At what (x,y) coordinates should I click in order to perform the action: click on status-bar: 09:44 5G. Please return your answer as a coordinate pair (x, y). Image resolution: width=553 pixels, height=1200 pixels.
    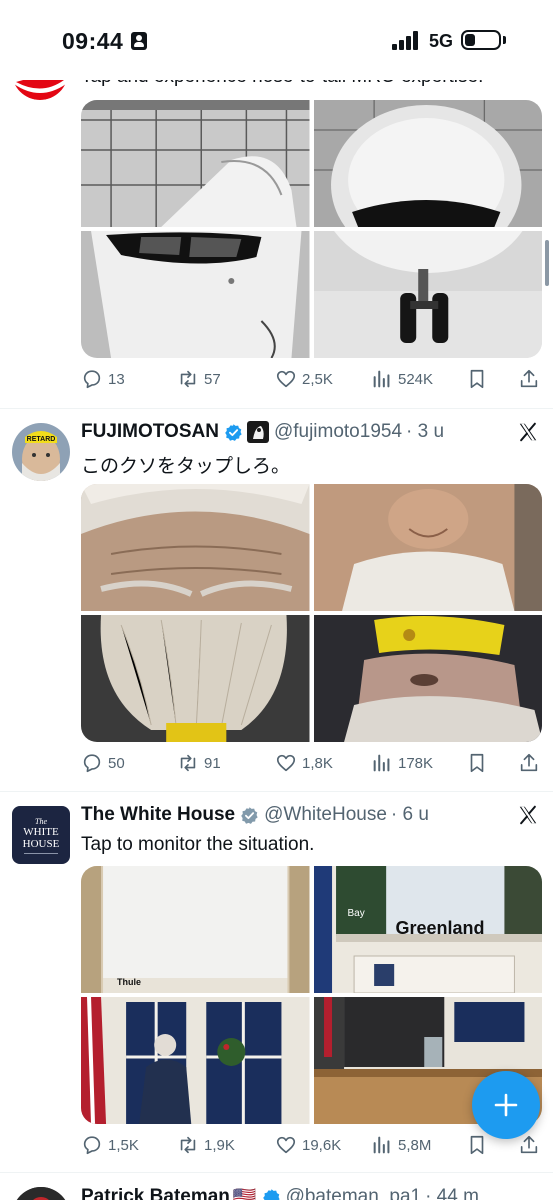
    Looking at the image, I should click on (276, 40).